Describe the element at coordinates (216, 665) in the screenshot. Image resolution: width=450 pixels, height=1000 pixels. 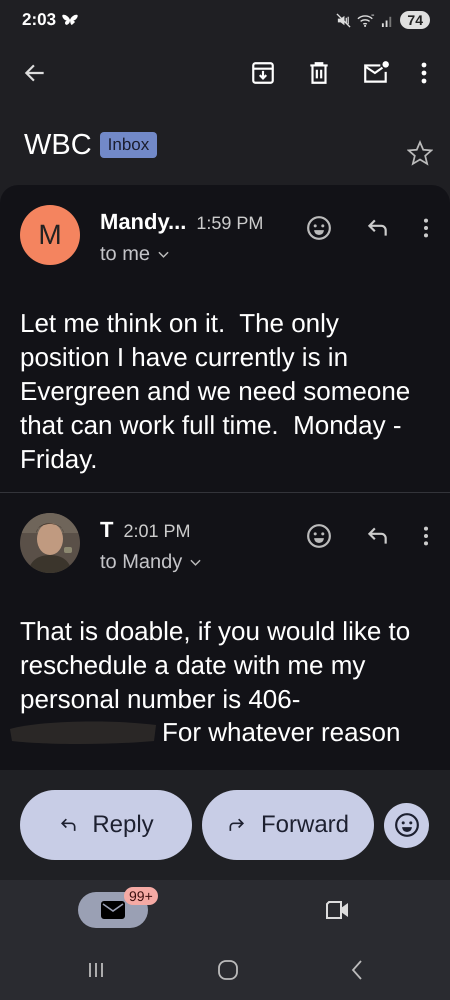
I see `message-body: That is doable, if you would like to reschedule a date with me my personal number is 406-` at that location.